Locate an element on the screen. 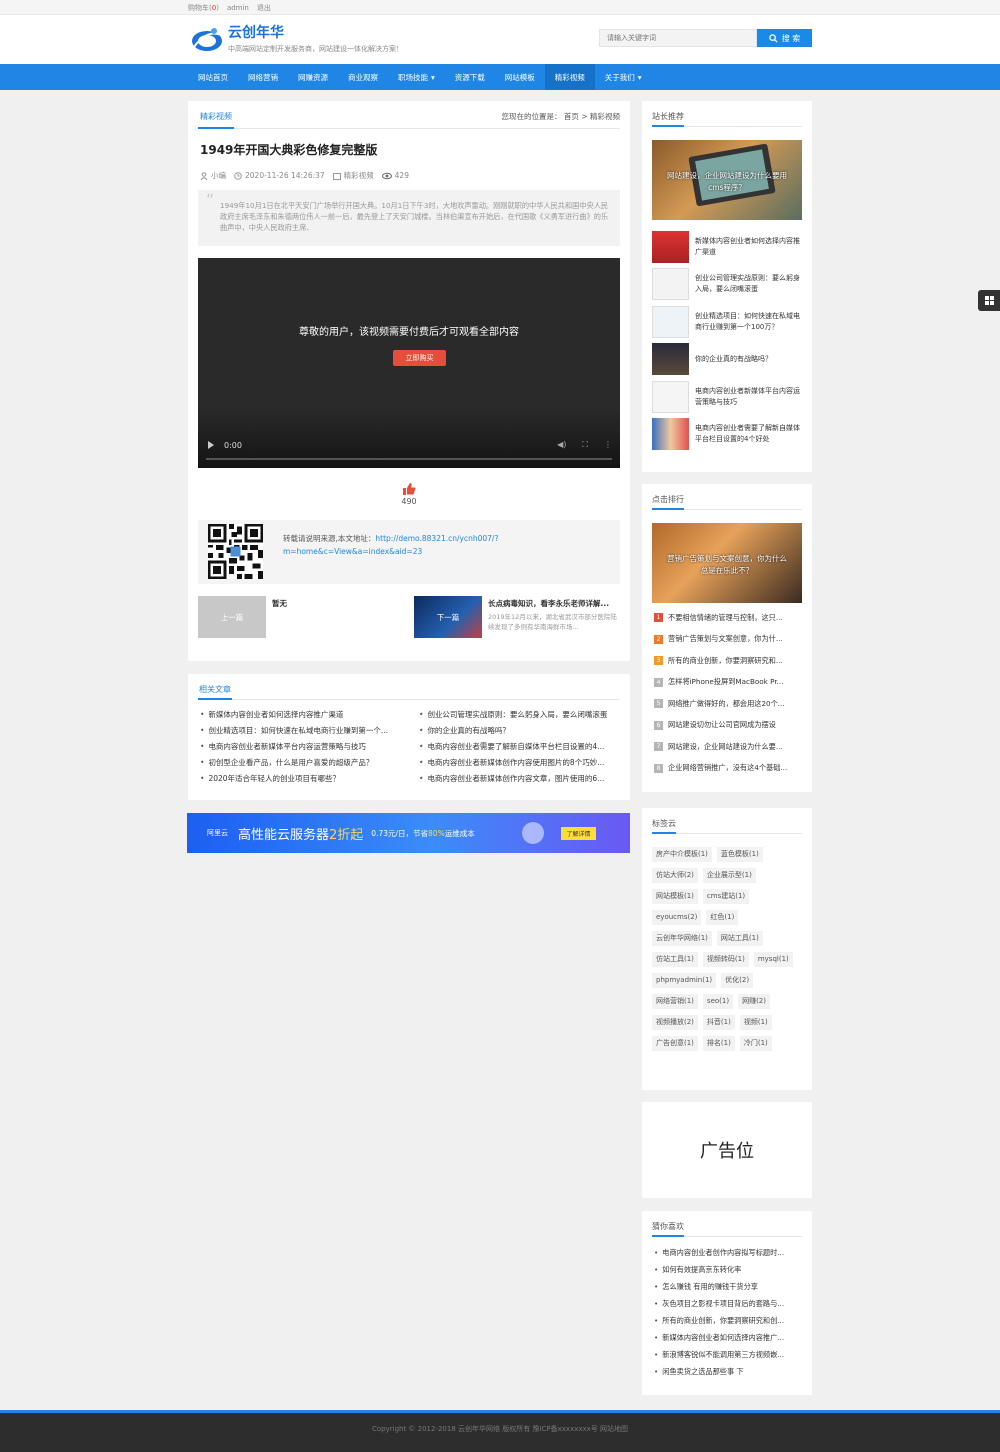 The height and width of the screenshot is (1452, 1000). tag: 优化(2) is located at coordinates (737, 980).